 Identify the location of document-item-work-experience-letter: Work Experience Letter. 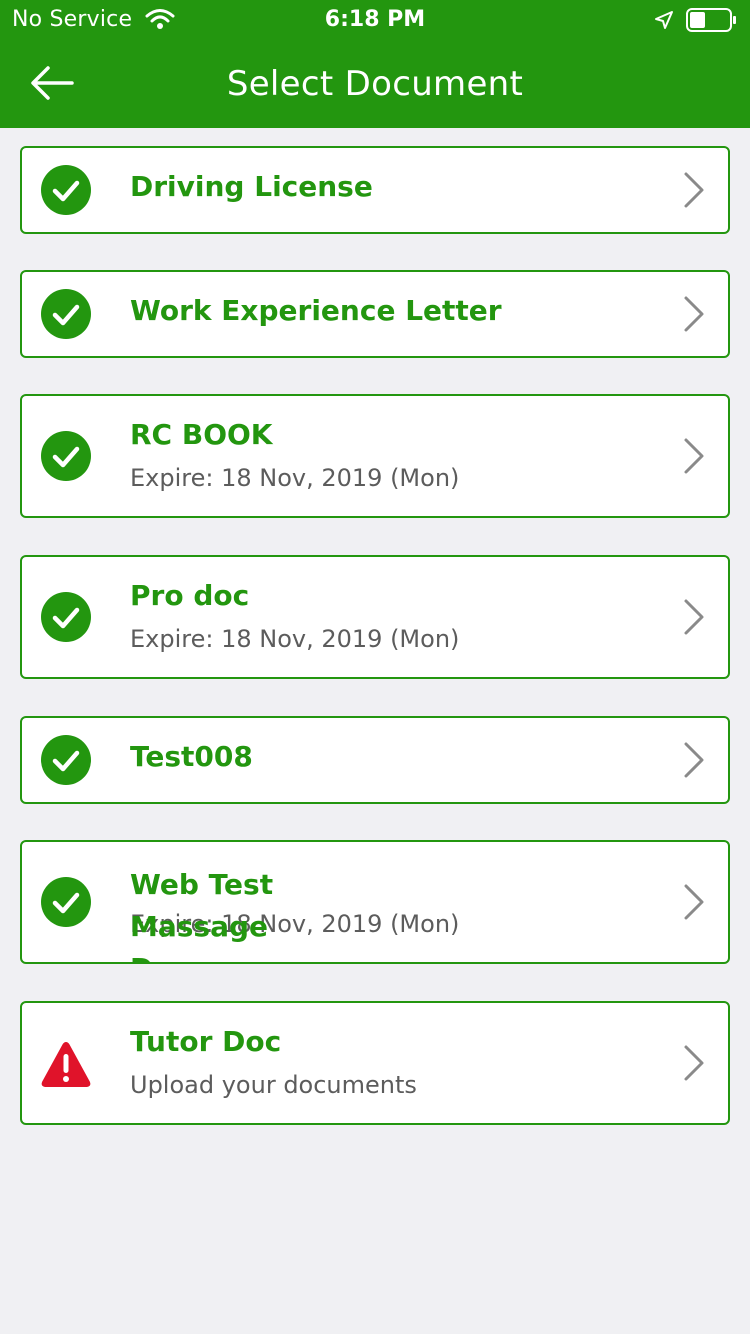
(375, 314).